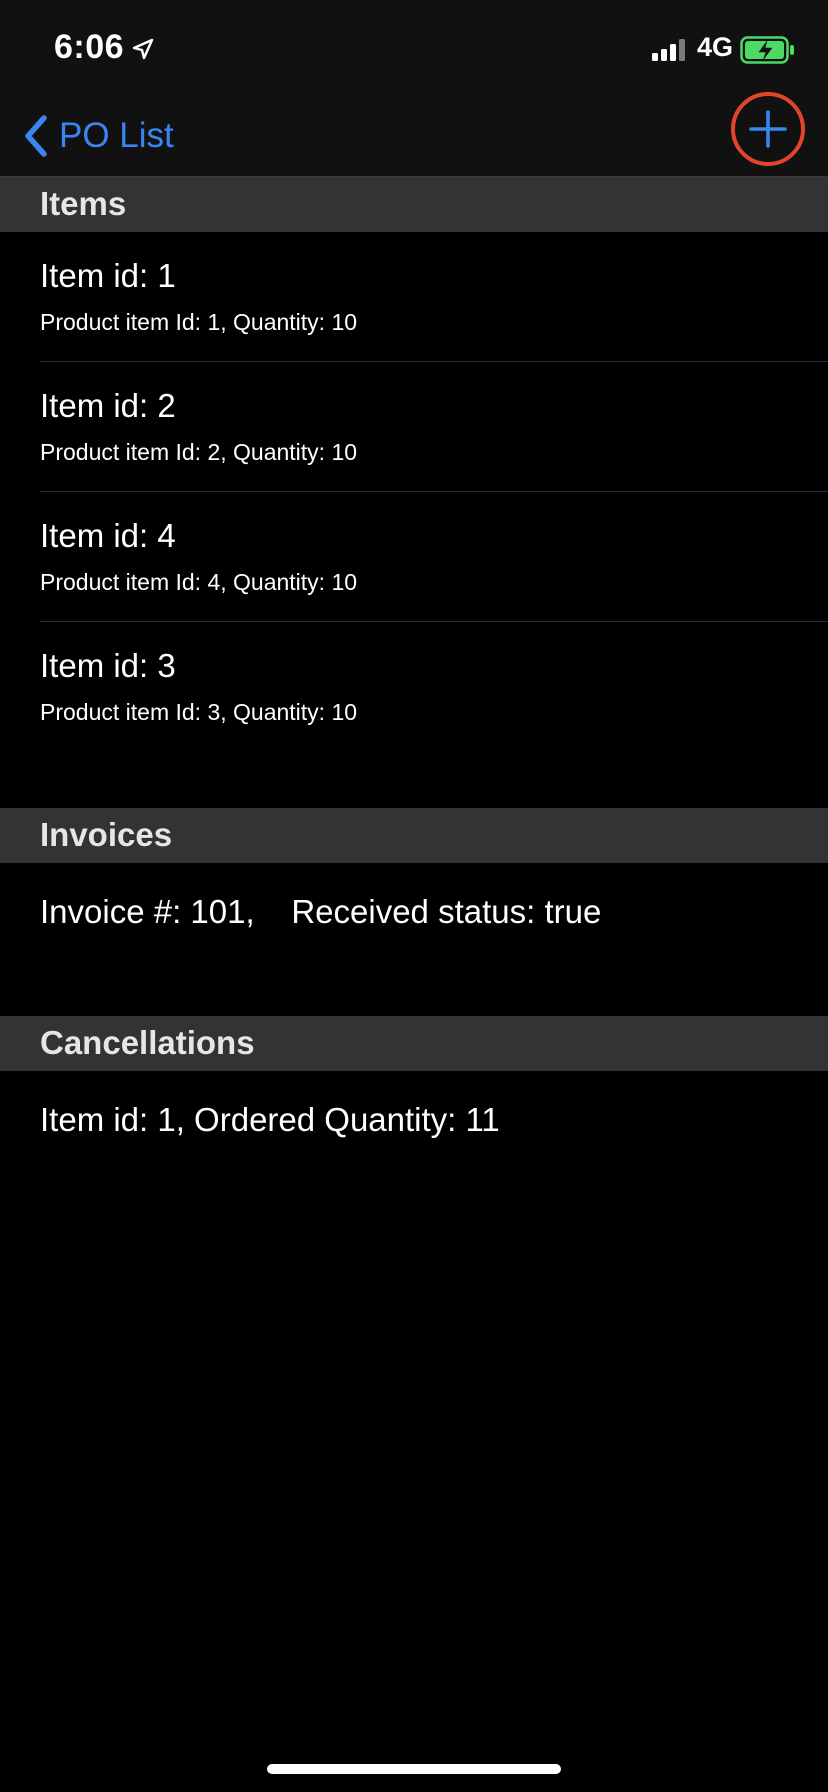 The width and height of the screenshot is (828, 1792). What do you see at coordinates (116, 135) in the screenshot?
I see `back-button-label: PO List` at bounding box center [116, 135].